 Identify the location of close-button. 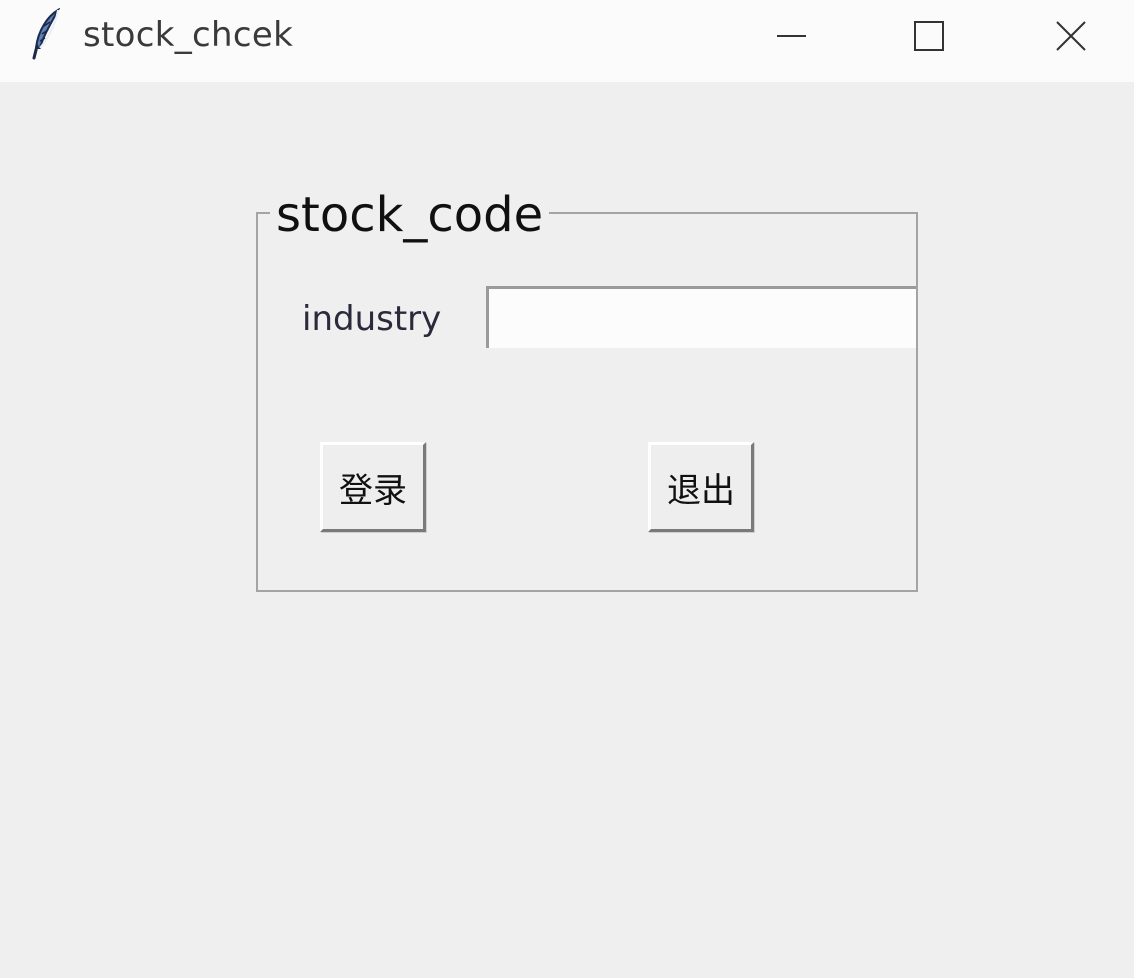
(1067, 36).